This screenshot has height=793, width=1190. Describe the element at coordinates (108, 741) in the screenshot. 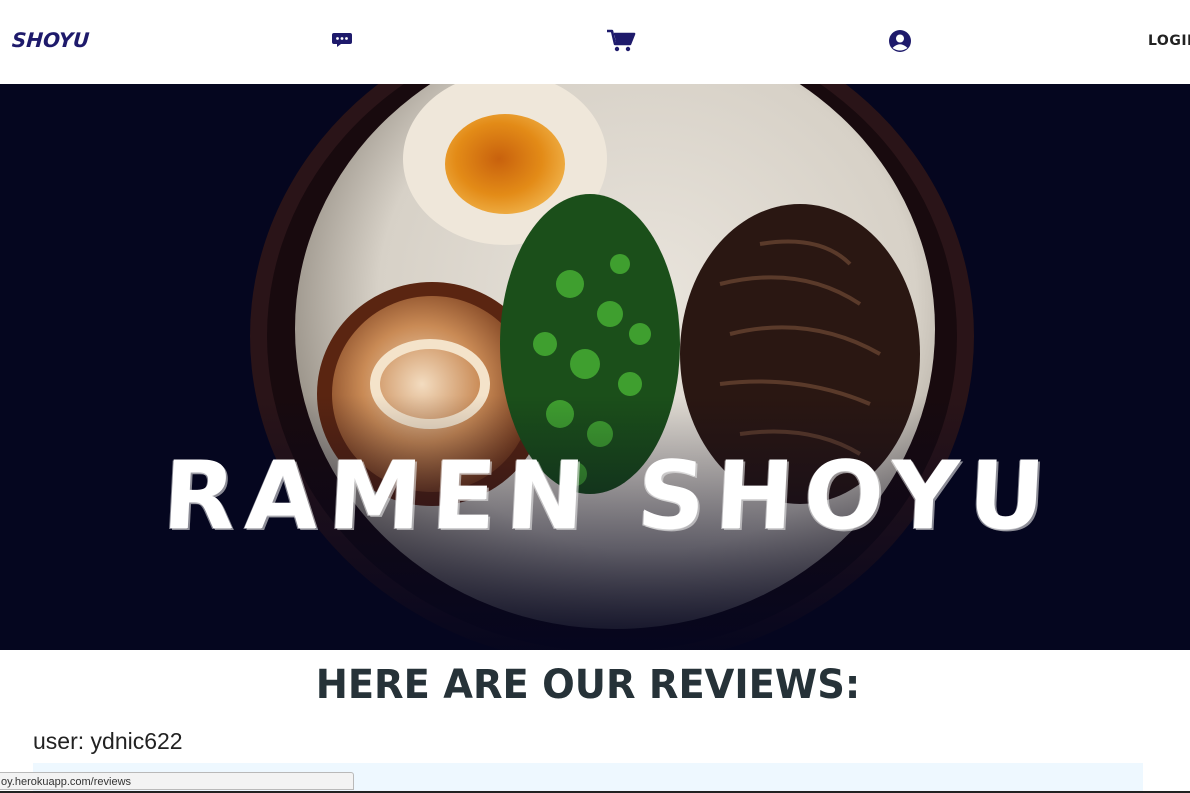

I see `review-user: user: ydnic622` at that location.